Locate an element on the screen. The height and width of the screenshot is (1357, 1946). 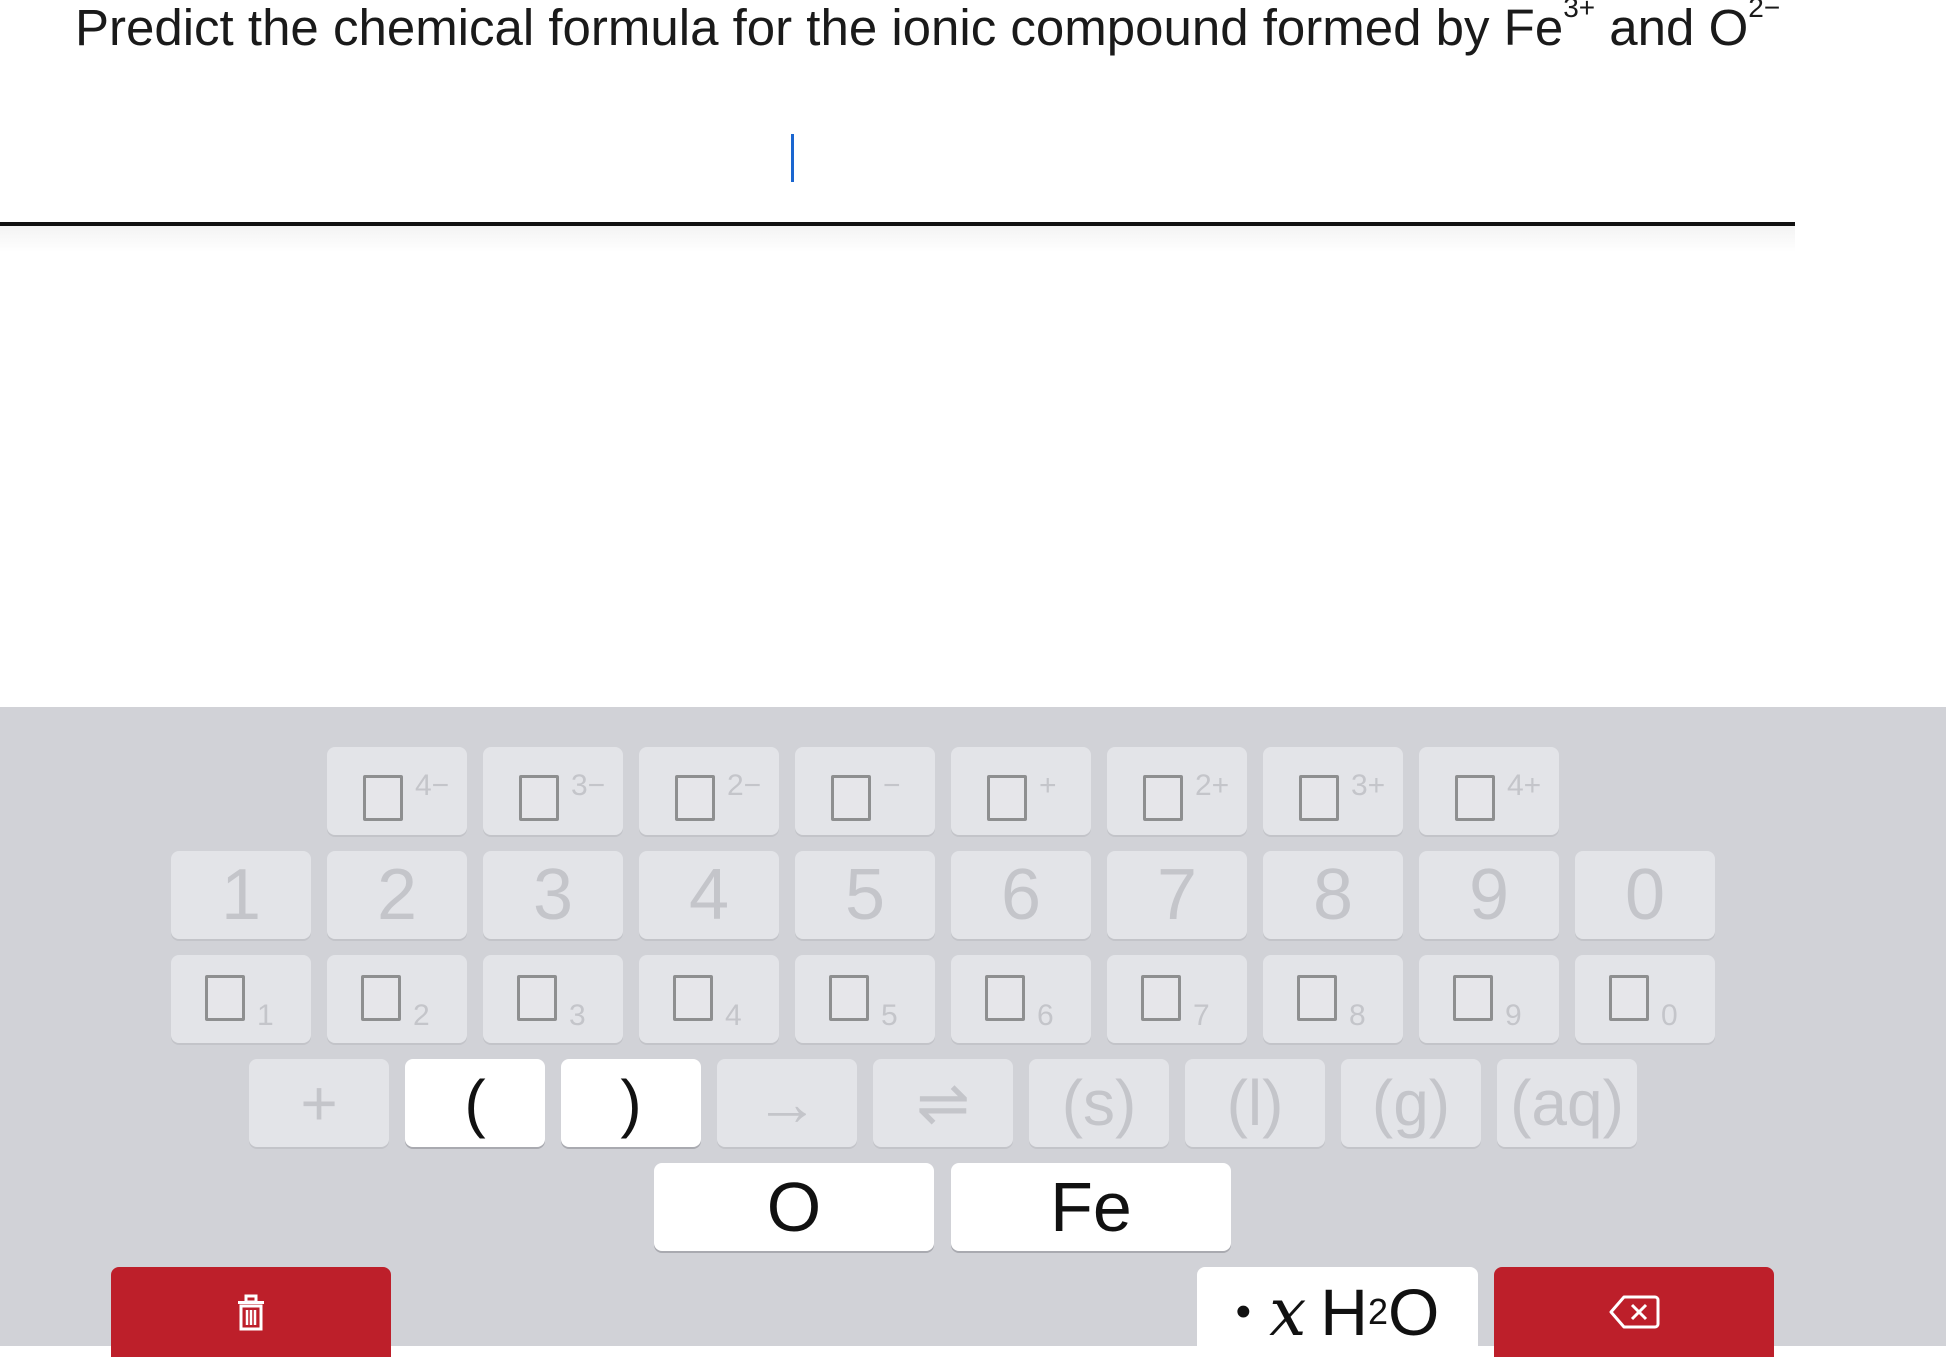
backspace-icon is located at coordinates (1634, 1312).